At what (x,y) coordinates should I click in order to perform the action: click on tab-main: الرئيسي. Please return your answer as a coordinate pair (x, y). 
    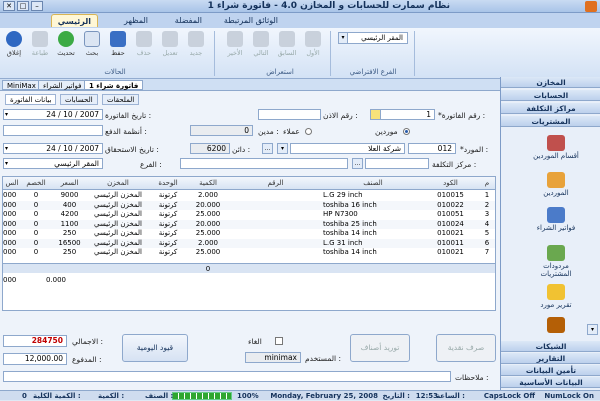
    Looking at the image, I should click on (74, 20).